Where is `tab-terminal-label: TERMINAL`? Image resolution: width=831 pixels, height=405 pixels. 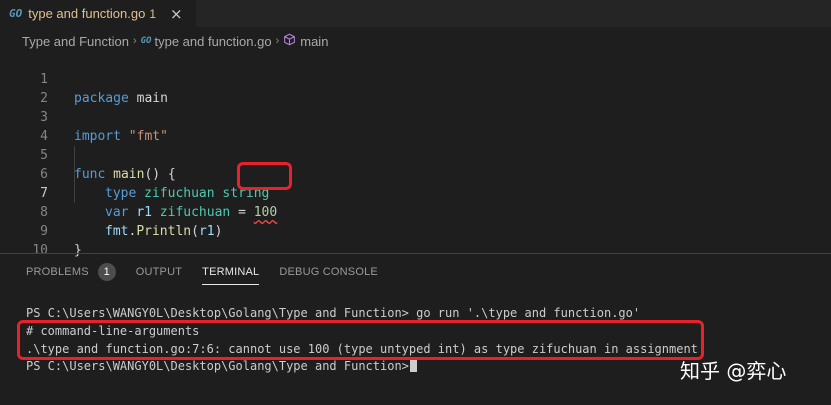
tab-terminal-label: TERMINAL is located at coordinates (231, 272).